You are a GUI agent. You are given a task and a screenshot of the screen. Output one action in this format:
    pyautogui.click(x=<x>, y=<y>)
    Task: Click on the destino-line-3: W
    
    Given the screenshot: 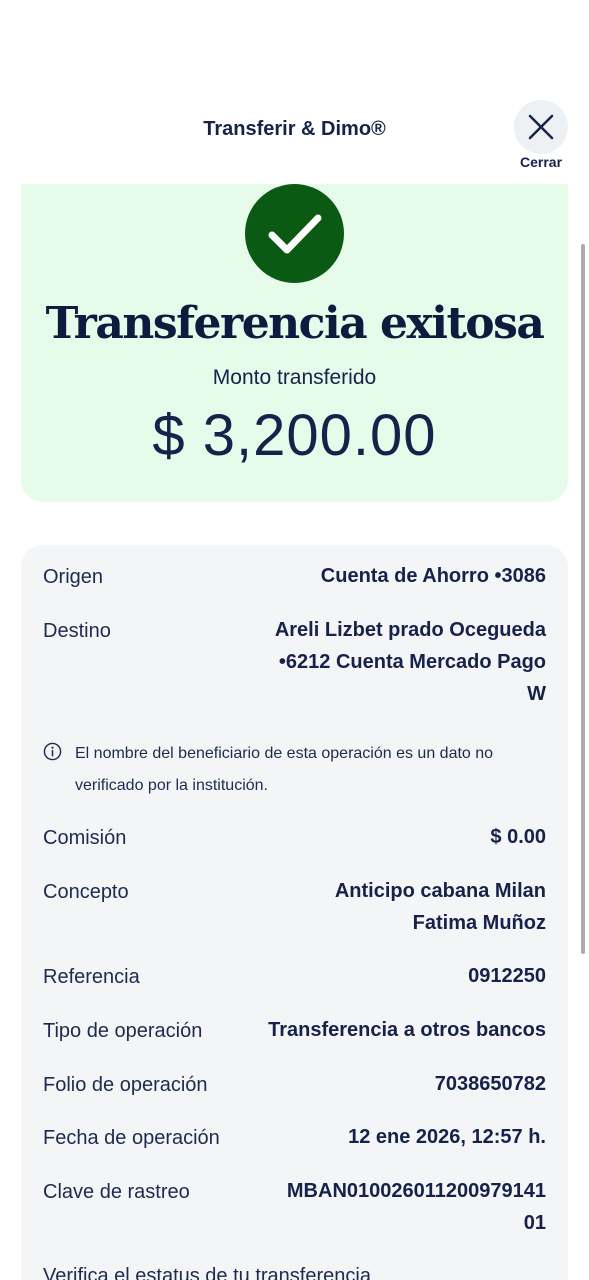 What is the action you would take?
    pyautogui.click(x=536, y=694)
    